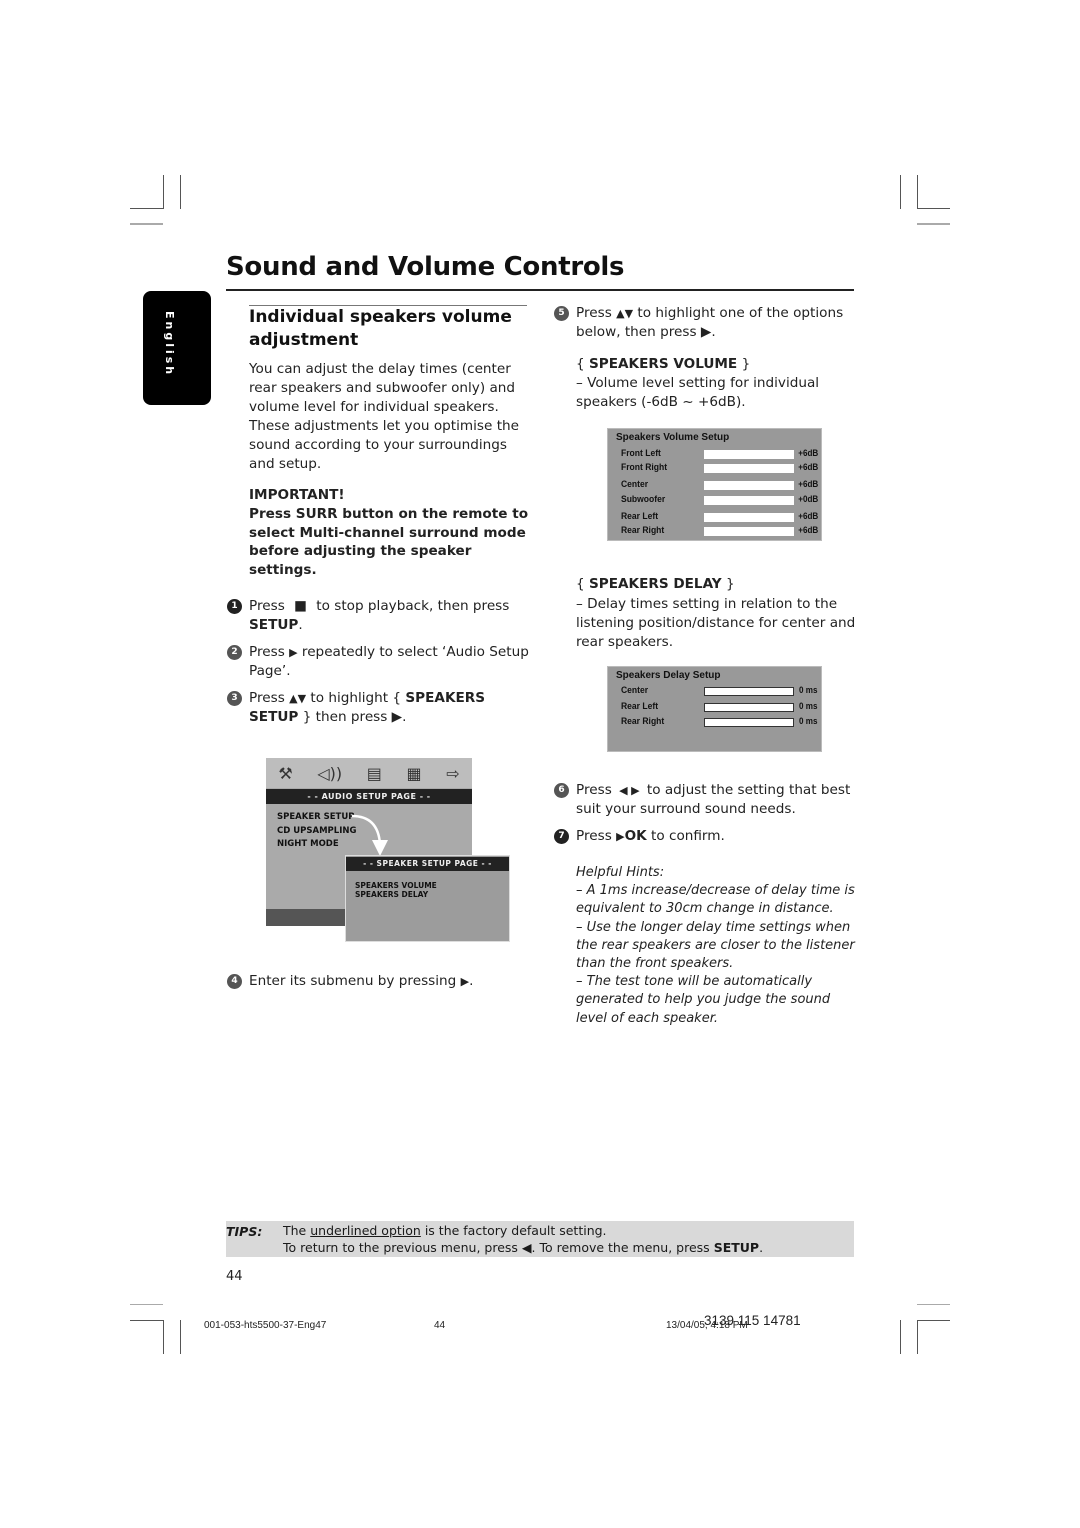  What do you see at coordinates (306, 917) in the screenshot?
I see `menu-footer-bar` at bounding box center [306, 917].